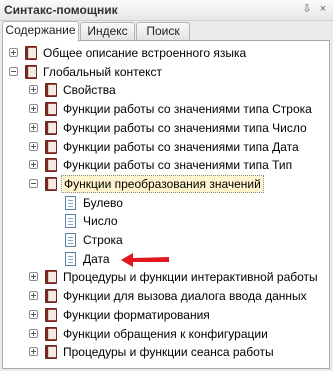  Describe the element at coordinates (307, 9) in the screenshot. I see `pin-icon: ⇩` at that location.